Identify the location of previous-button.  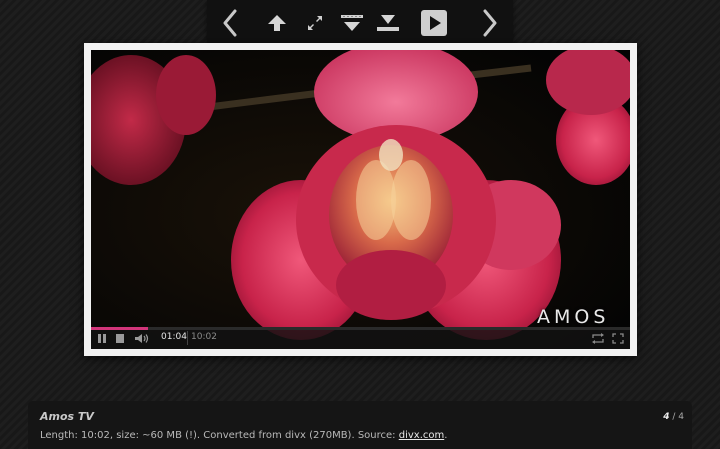
(230, 23).